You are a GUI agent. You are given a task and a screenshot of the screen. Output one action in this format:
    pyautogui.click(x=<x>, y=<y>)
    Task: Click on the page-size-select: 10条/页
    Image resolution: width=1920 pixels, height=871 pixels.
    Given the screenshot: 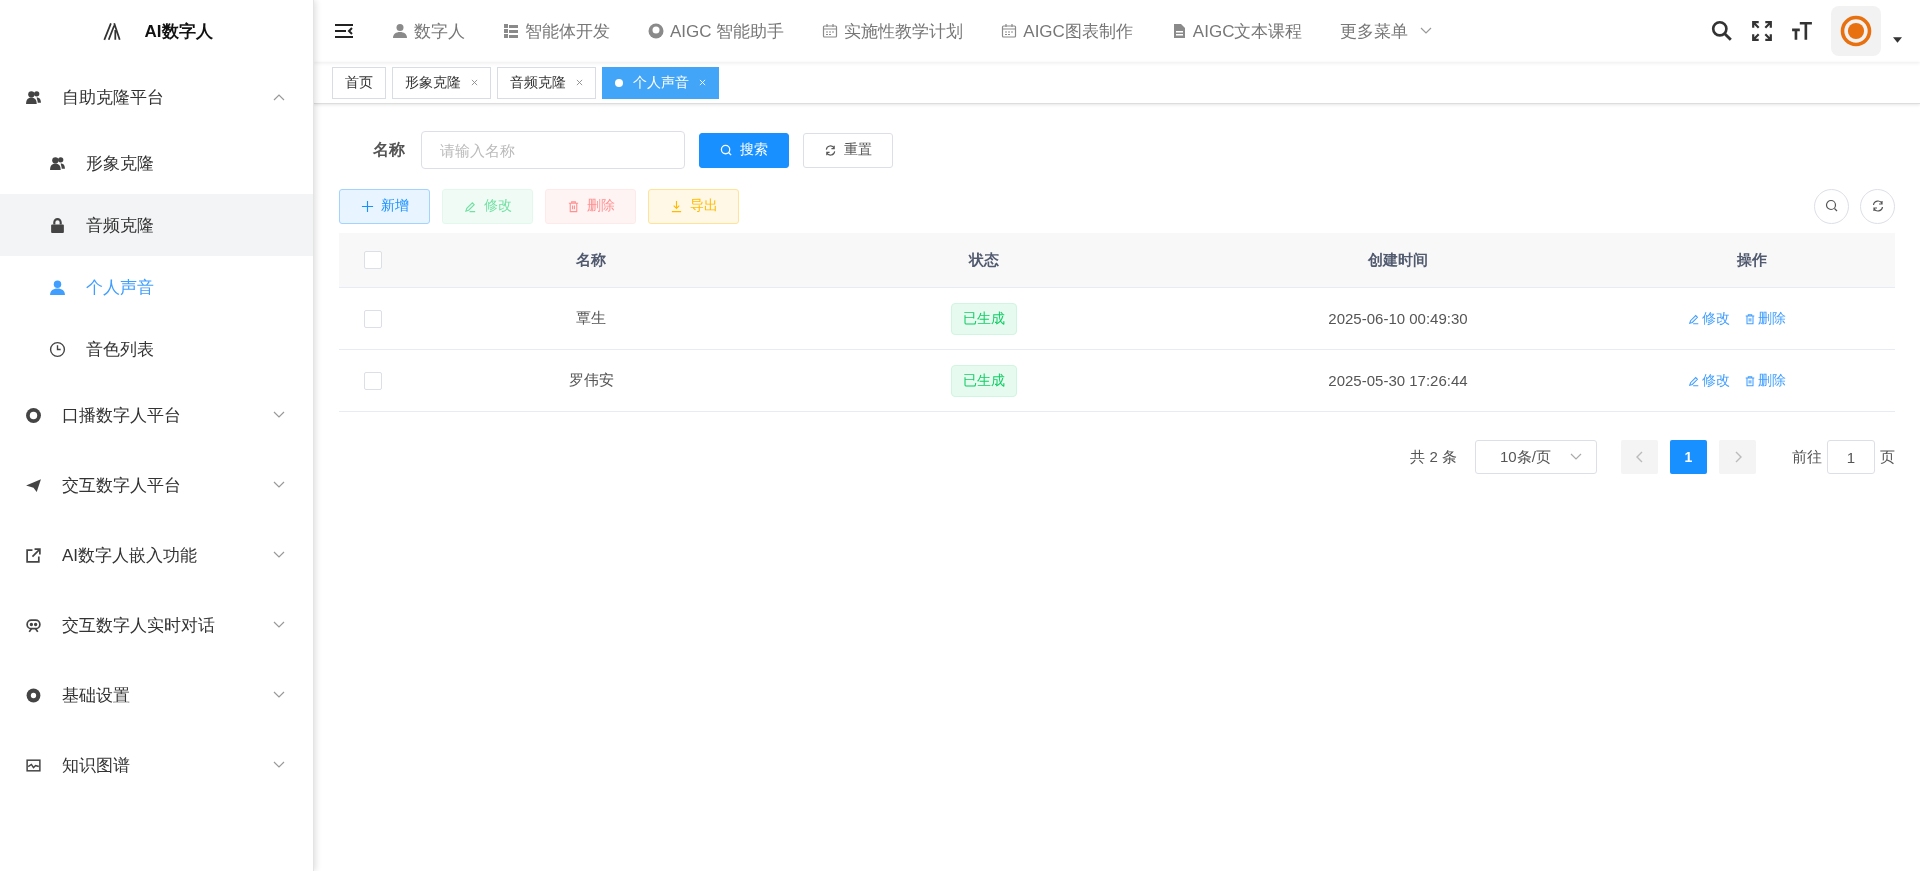 What is the action you would take?
    pyautogui.click(x=1536, y=457)
    